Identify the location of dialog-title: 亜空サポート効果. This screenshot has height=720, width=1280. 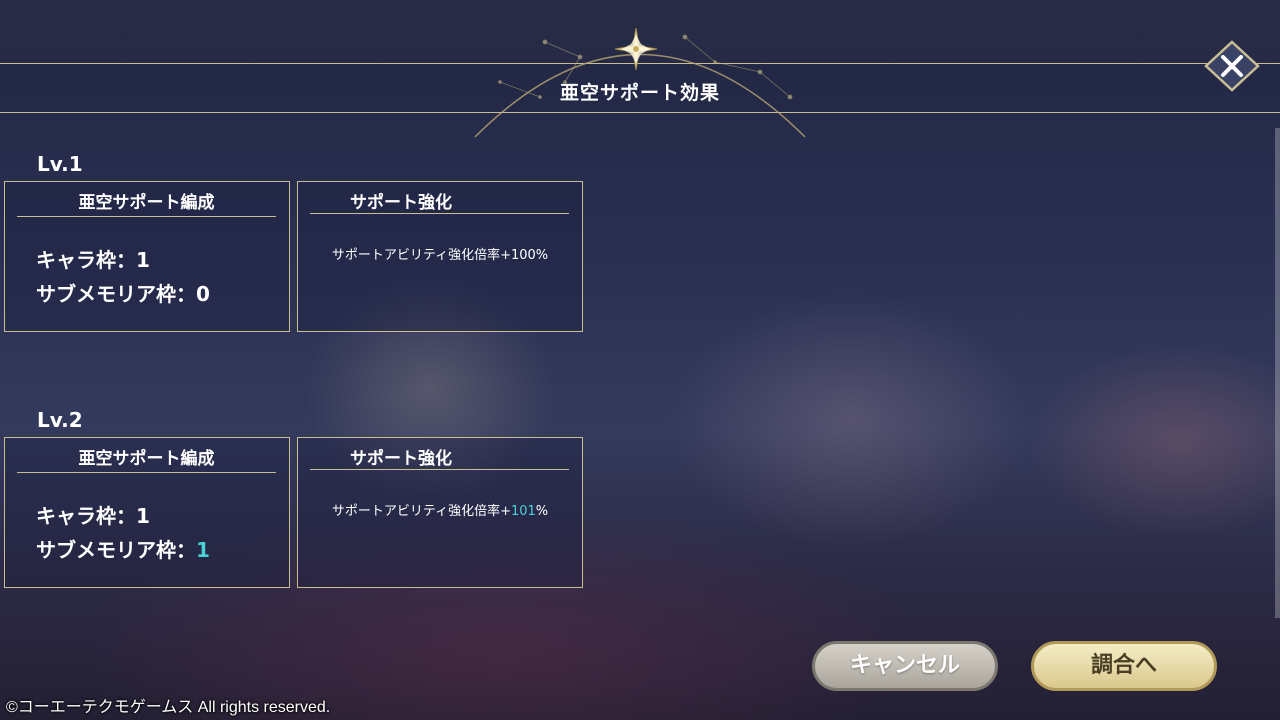
(639, 93).